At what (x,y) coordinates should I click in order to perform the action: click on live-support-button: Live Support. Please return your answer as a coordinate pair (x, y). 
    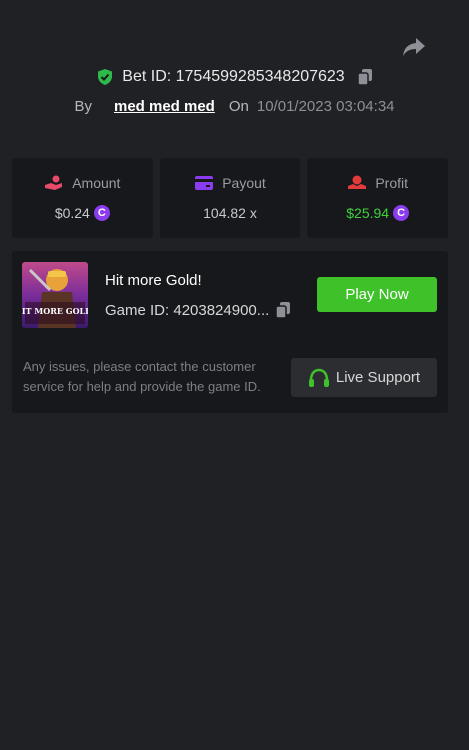
    Looking at the image, I should click on (364, 377).